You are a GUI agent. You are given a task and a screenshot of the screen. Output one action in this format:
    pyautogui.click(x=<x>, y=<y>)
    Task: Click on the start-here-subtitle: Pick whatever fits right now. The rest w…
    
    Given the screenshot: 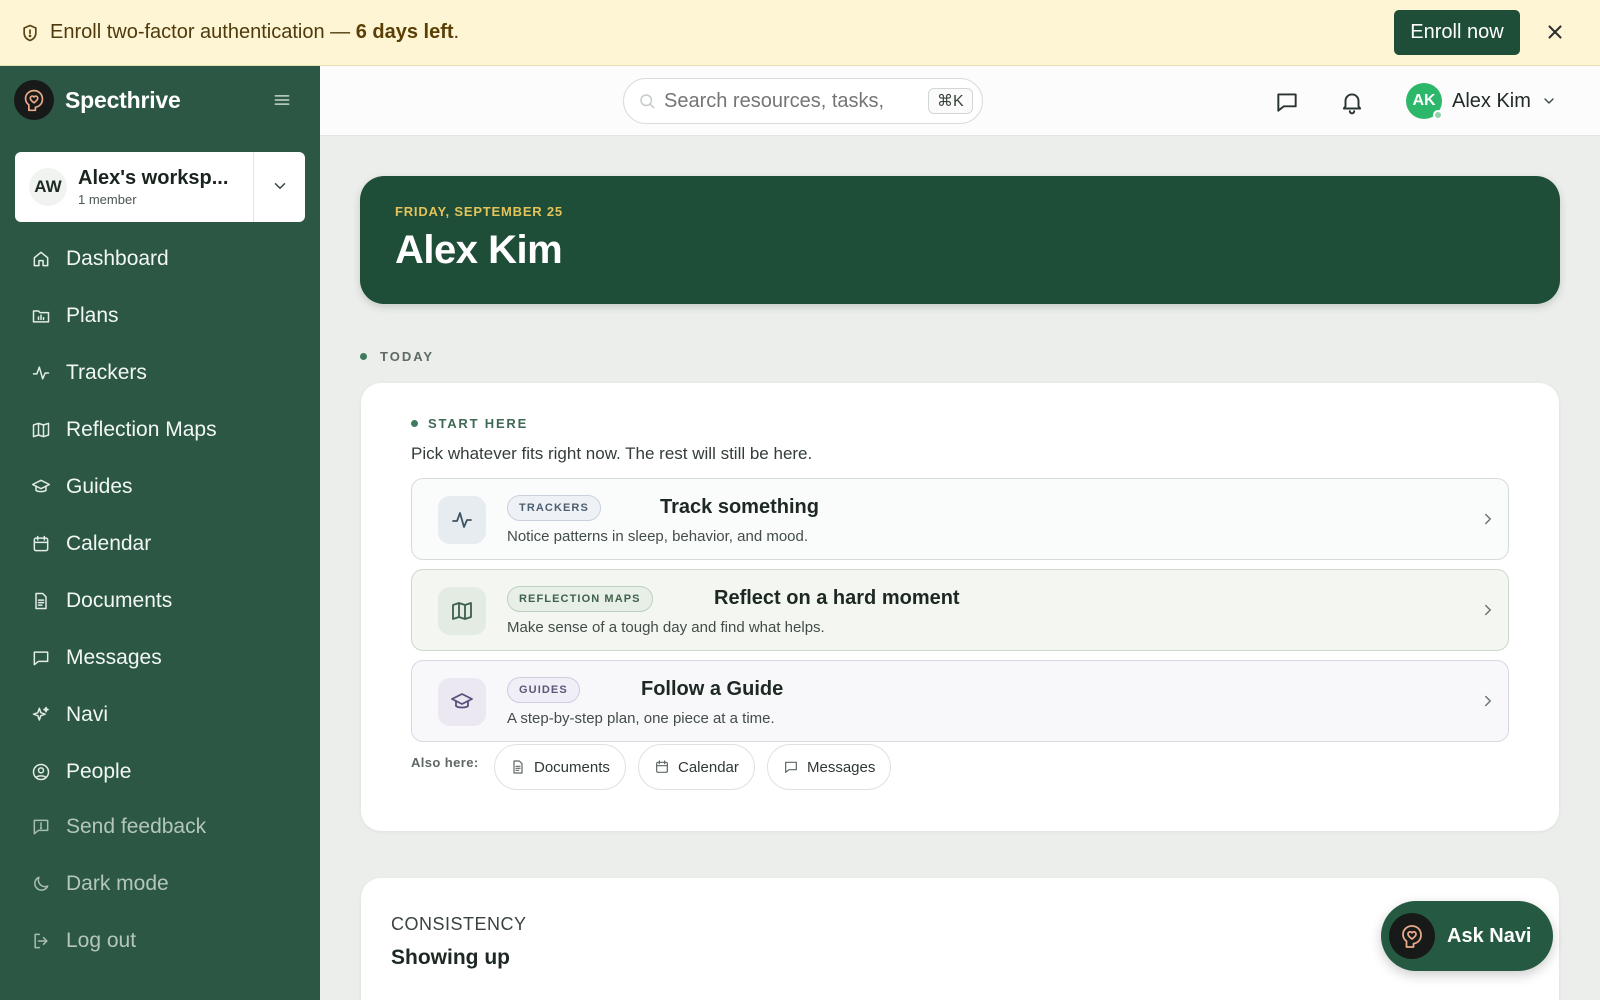 What is the action you would take?
    pyautogui.click(x=612, y=453)
    